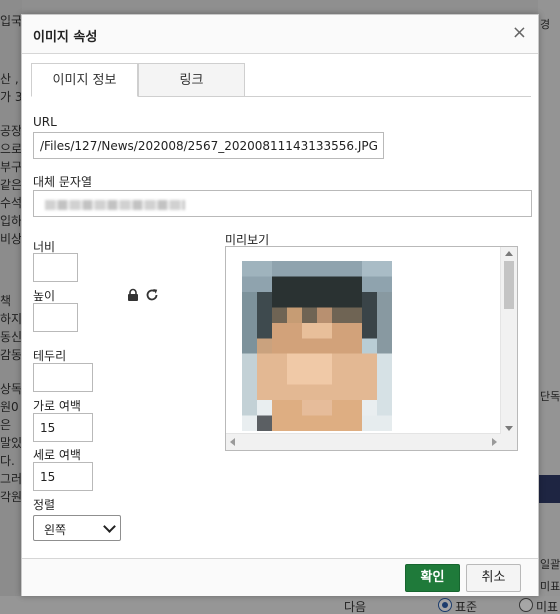 This screenshot has width=560, height=614. I want to click on align-select: 왼쪽, so click(77, 528).